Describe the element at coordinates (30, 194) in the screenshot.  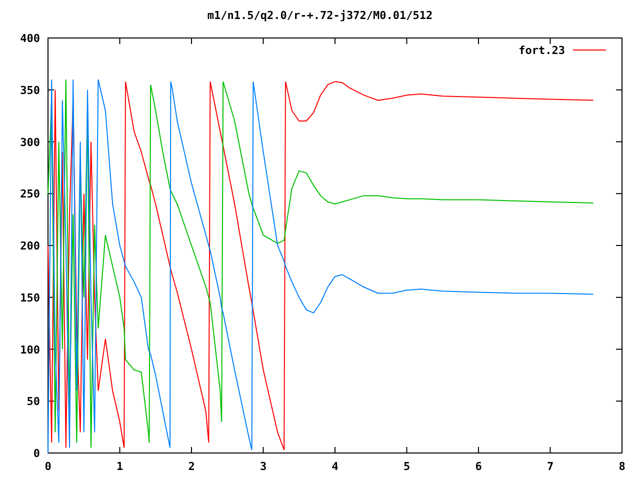
I see `tick-label: 250` at that location.